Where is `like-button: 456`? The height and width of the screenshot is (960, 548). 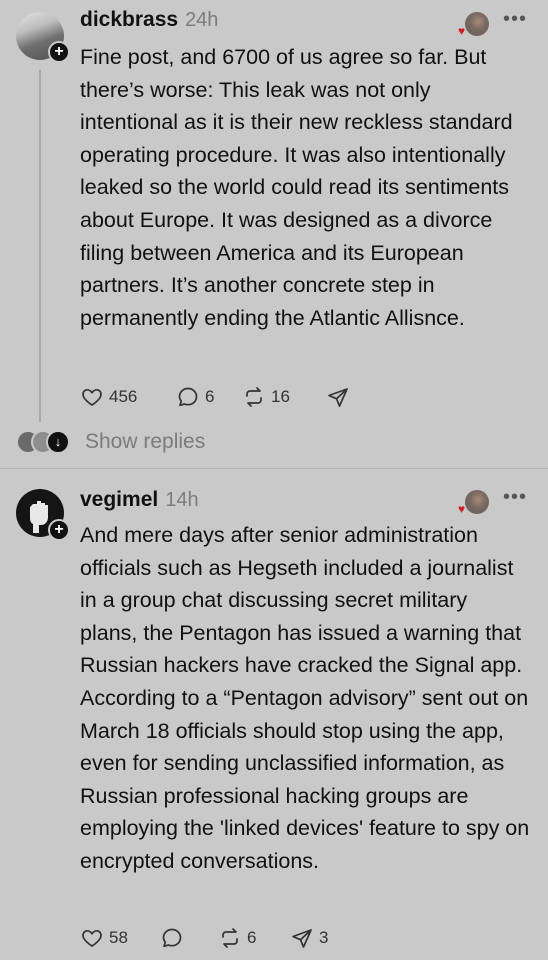 like-button: 456 is located at coordinates (128, 397).